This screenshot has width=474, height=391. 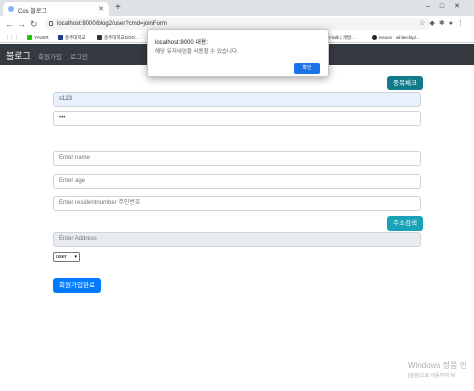 What do you see at coordinates (237, 99) in the screenshot?
I see `username-input: s123` at bounding box center [237, 99].